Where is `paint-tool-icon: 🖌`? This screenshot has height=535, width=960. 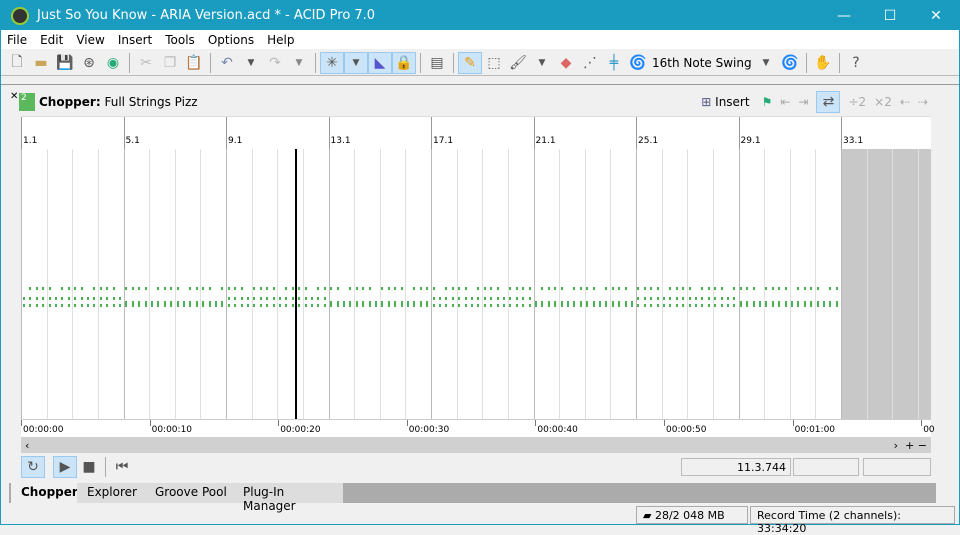
paint-tool-icon: 🖌 is located at coordinates (518, 63).